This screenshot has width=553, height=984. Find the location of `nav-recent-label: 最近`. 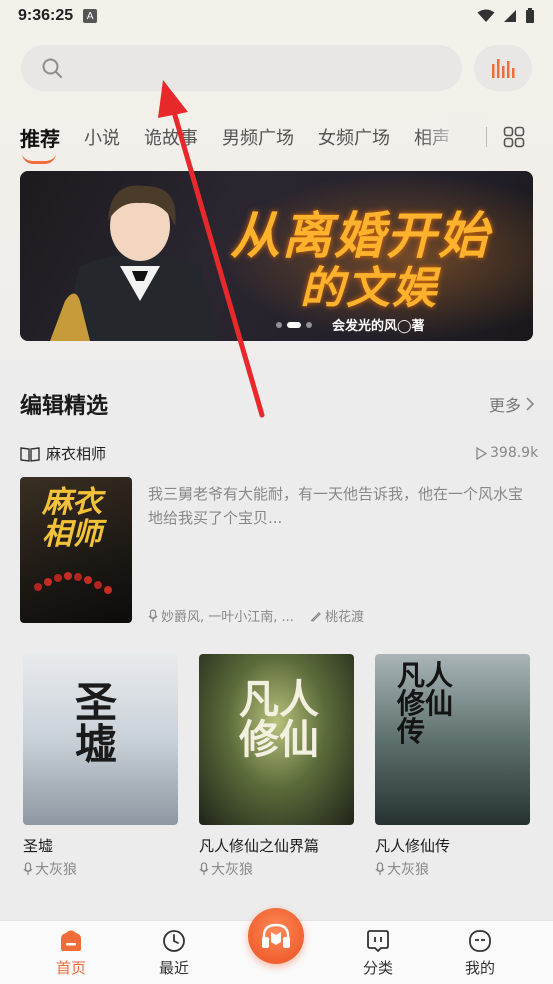

nav-recent-label: 最近 is located at coordinates (173, 968).